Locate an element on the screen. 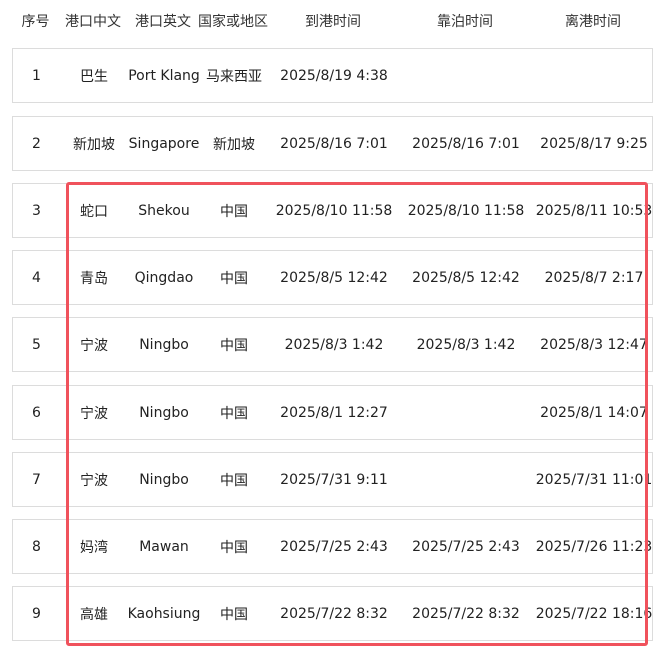 Image resolution: width=665 pixels, height=655 pixels. cell-index: 4 is located at coordinates (36, 277).